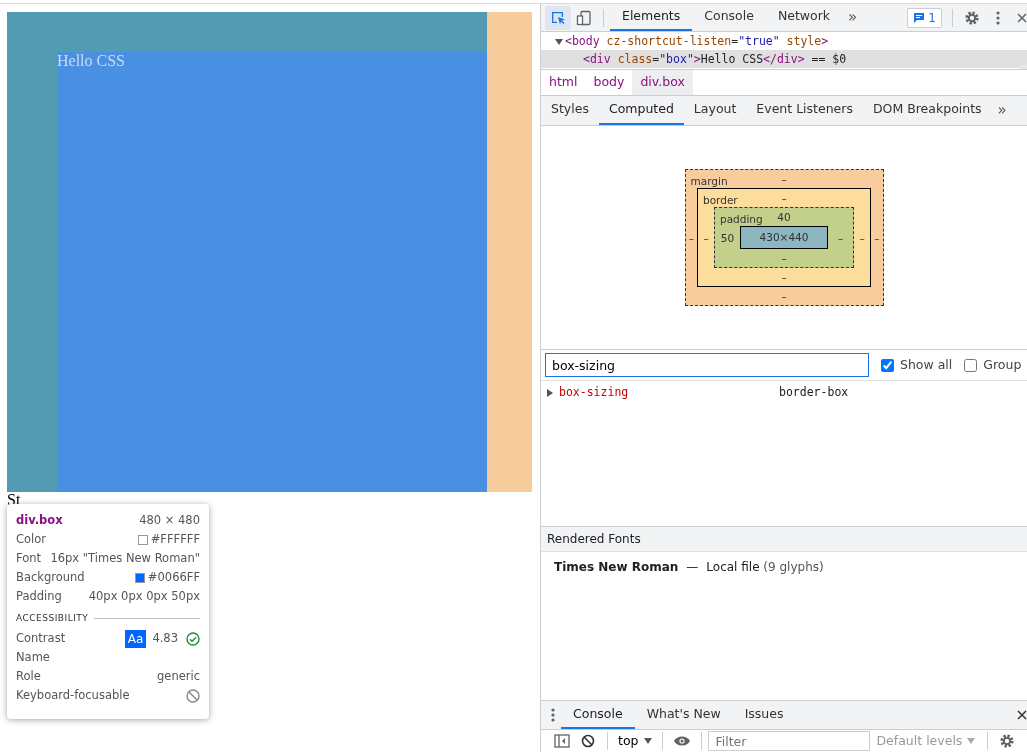 Image resolution: width=1027 pixels, height=753 pixels. What do you see at coordinates (727, 237) in the screenshot?
I see `box-value: 50` at bounding box center [727, 237].